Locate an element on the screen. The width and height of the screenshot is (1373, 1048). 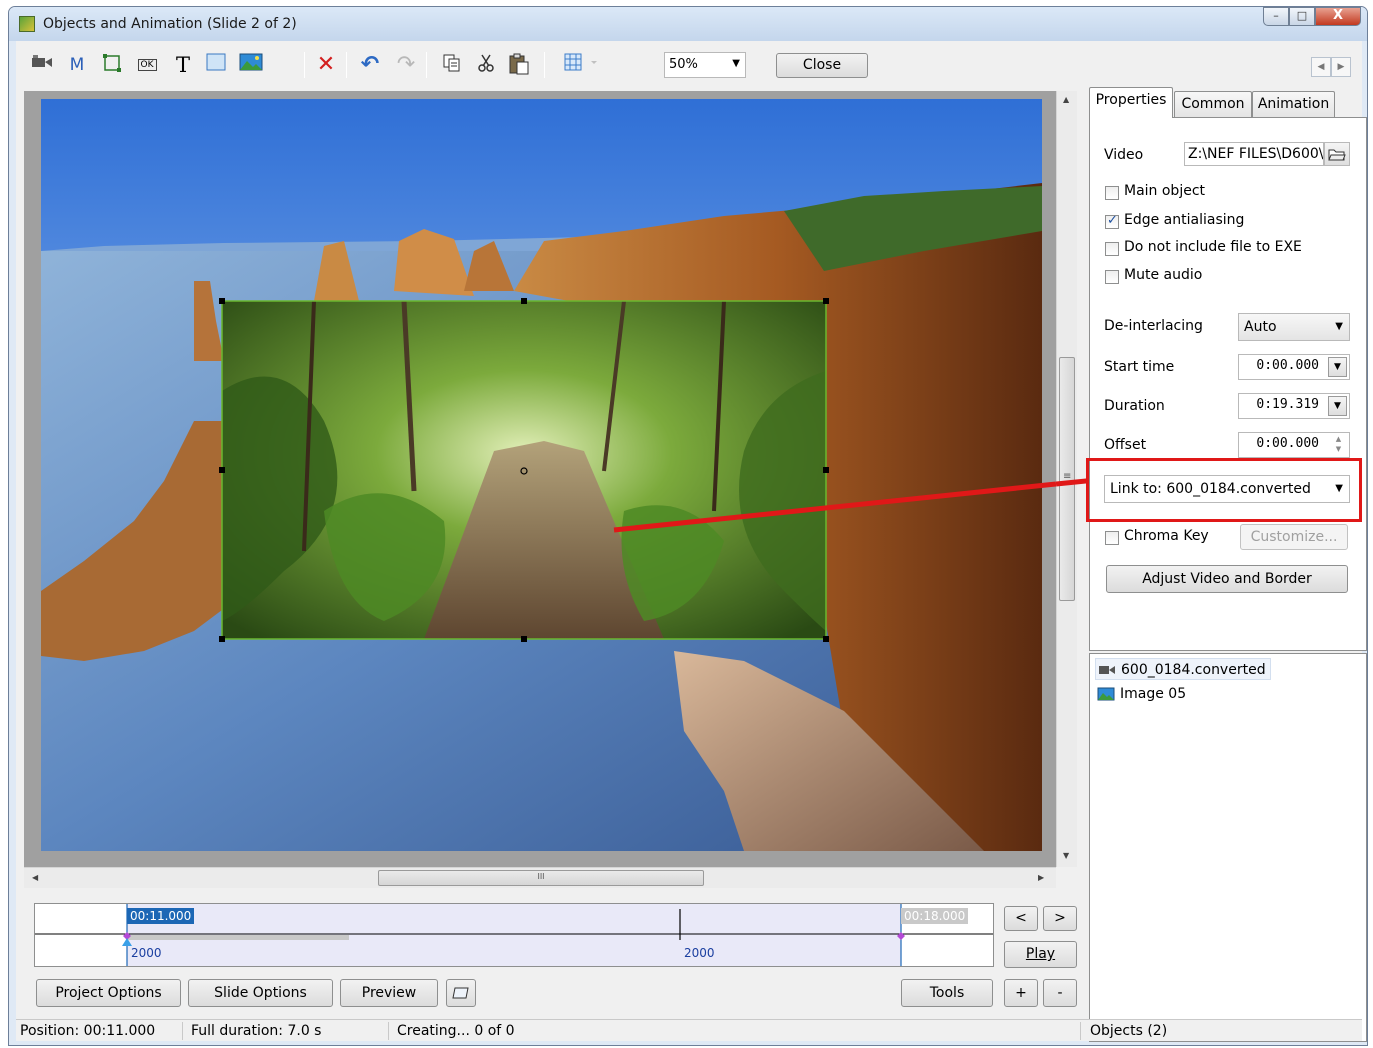
duration-field: 0:19.319 ▼ is located at coordinates (1294, 406).